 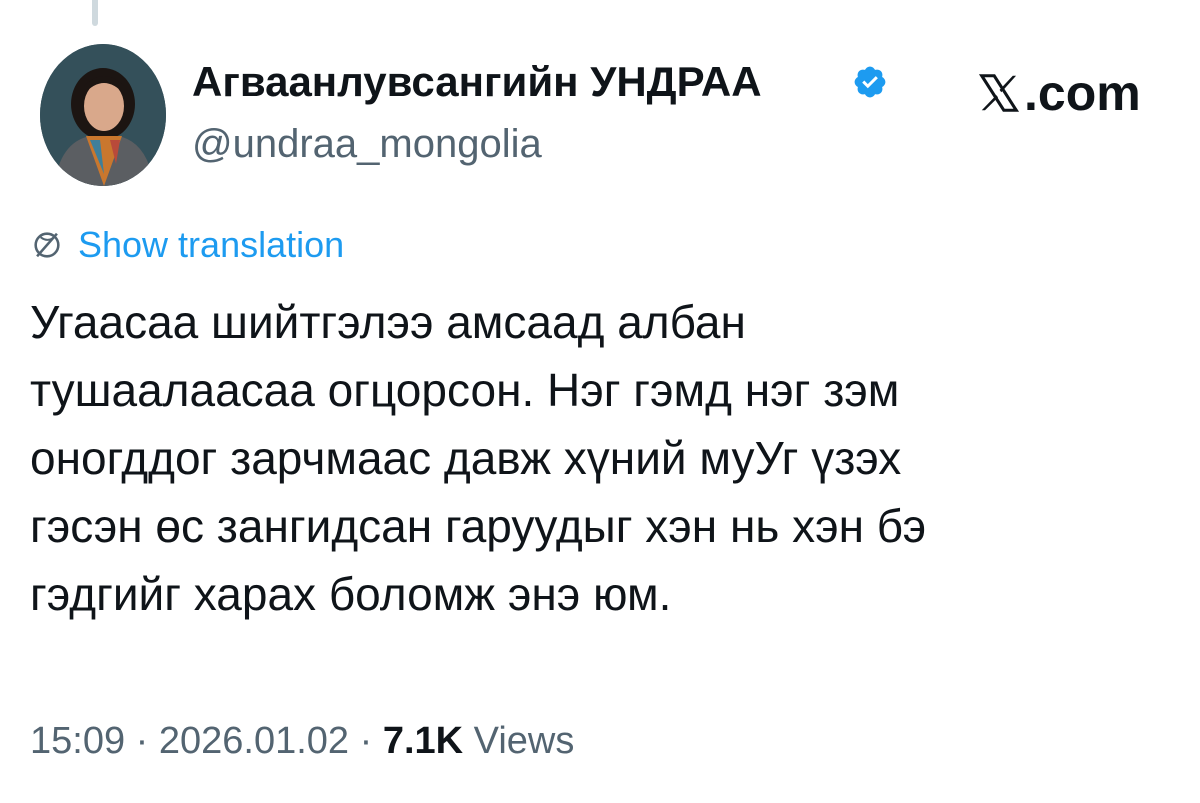 I want to click on avatar, so click(x=103, y=115).